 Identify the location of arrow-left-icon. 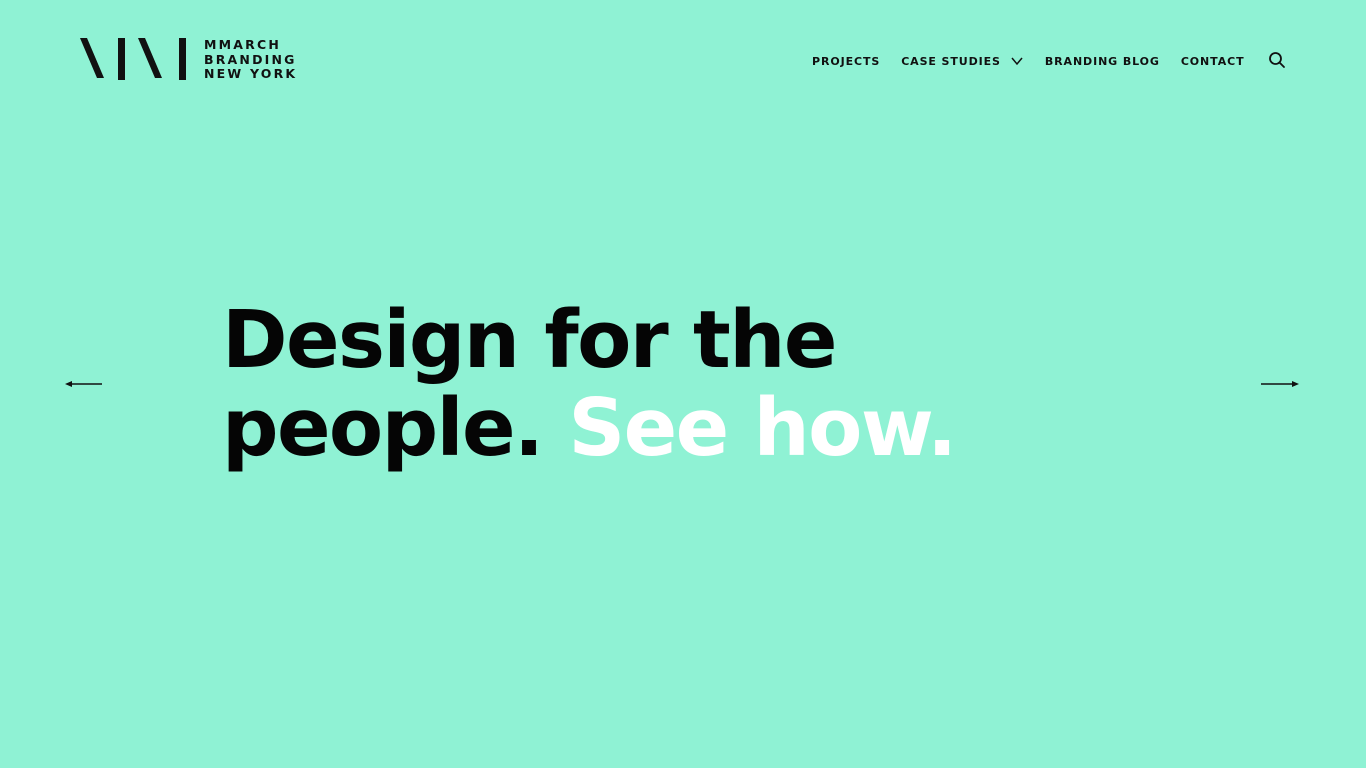
(84, 384).